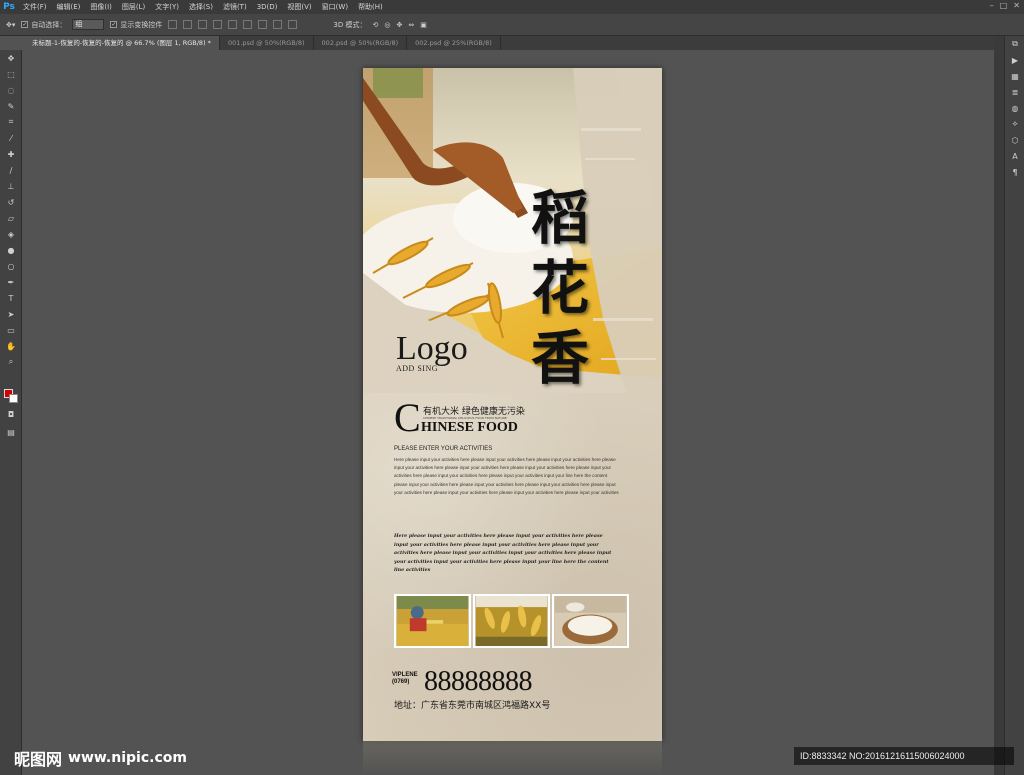 This screenshot has height=775, width=1024. What do you see at coordinates (11, 234) in the screenshot?
I see `paint-bucket-tool-icon: ◈` at bounding box center [11, 234].